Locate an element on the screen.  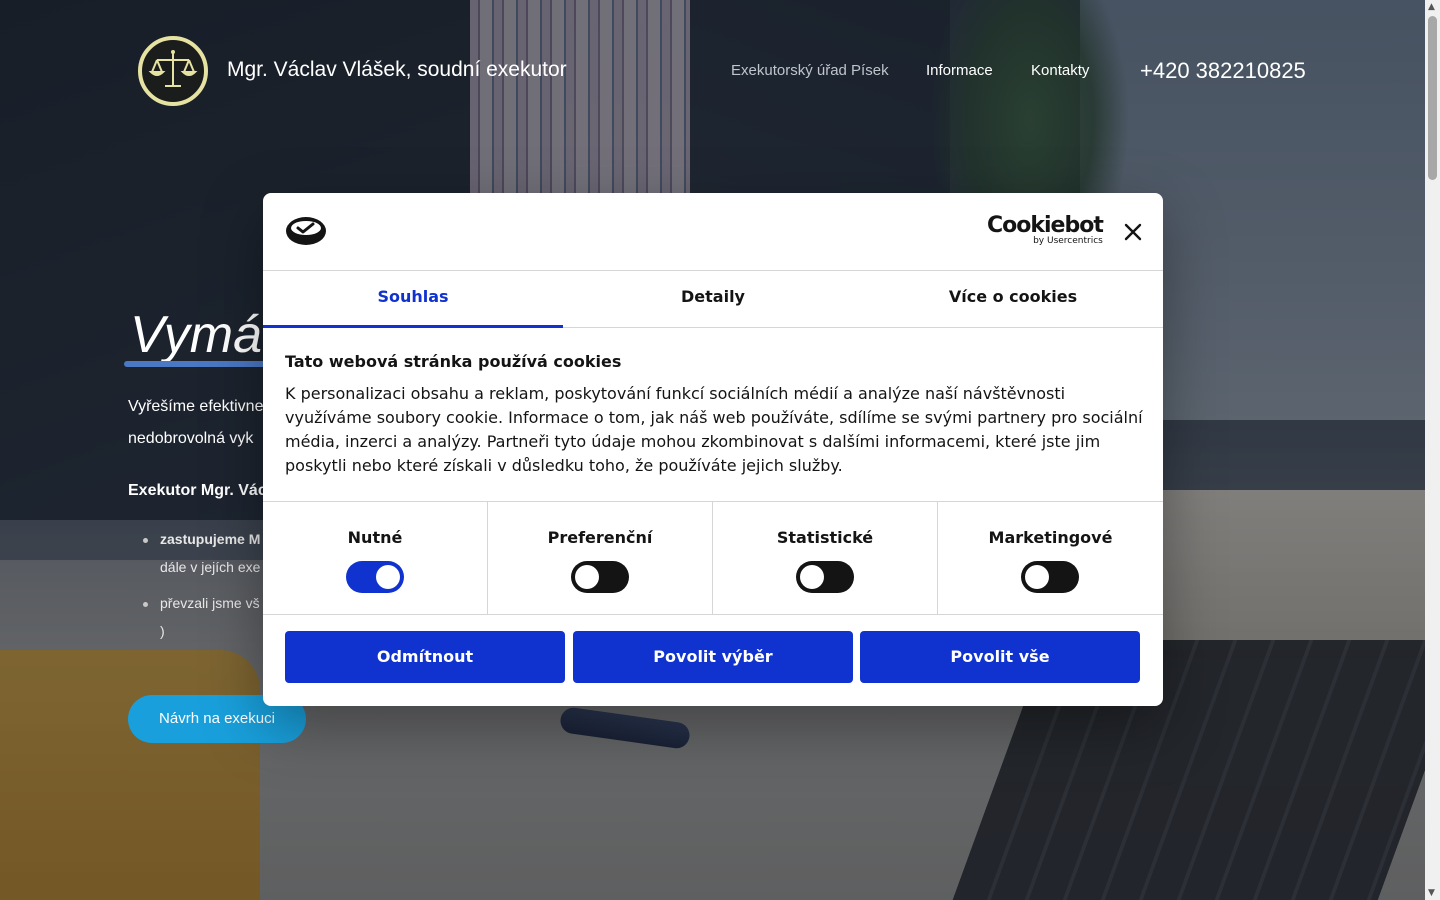
scroll-down-arrow-icon: ▼ is located at coordinates (1431, 893).